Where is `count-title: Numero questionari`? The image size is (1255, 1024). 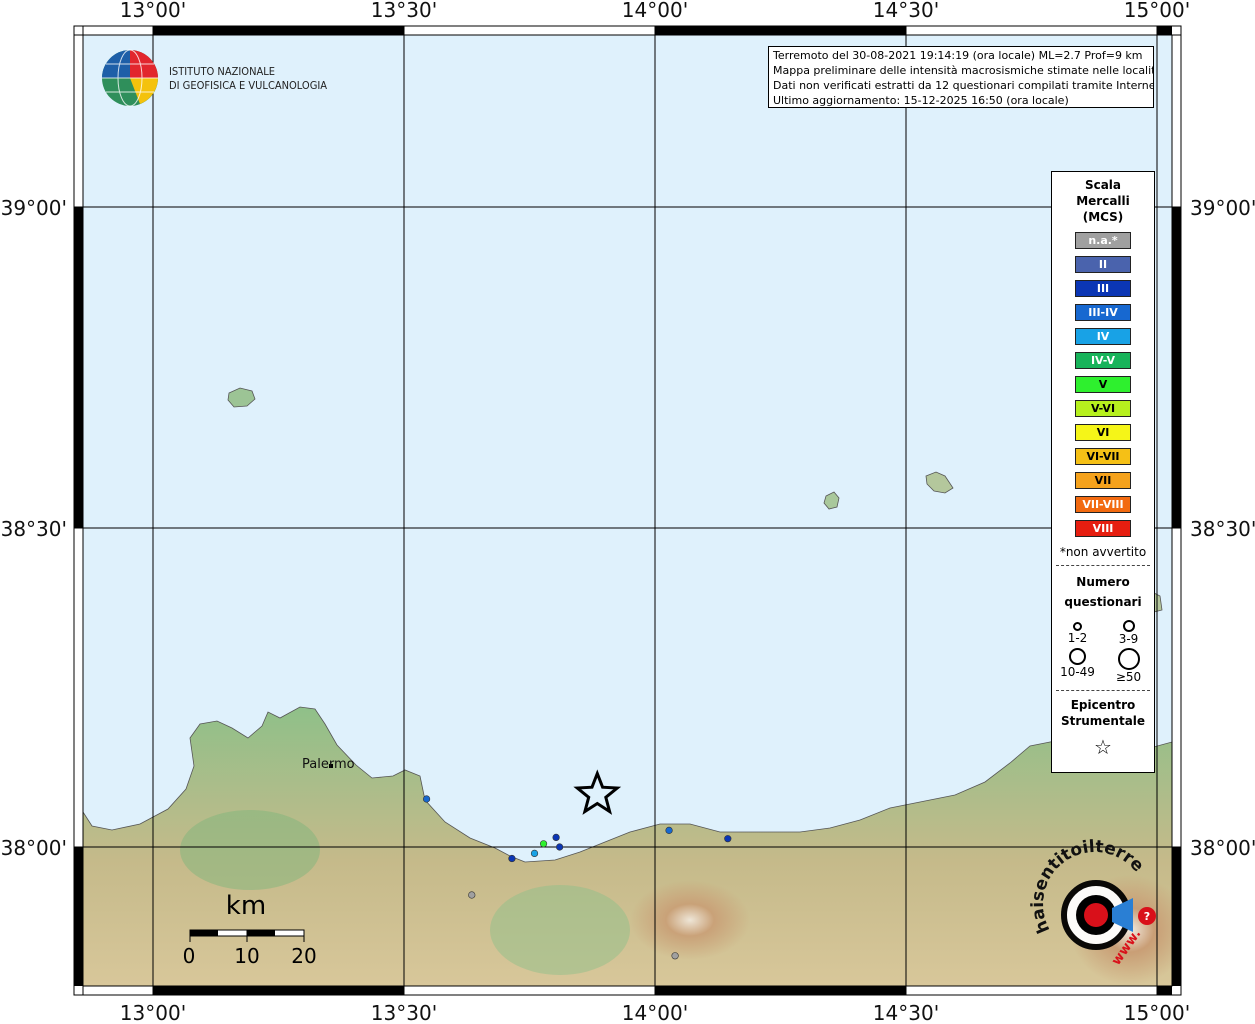 count-title: Numero questionari is located at coordinates (1103, 592).